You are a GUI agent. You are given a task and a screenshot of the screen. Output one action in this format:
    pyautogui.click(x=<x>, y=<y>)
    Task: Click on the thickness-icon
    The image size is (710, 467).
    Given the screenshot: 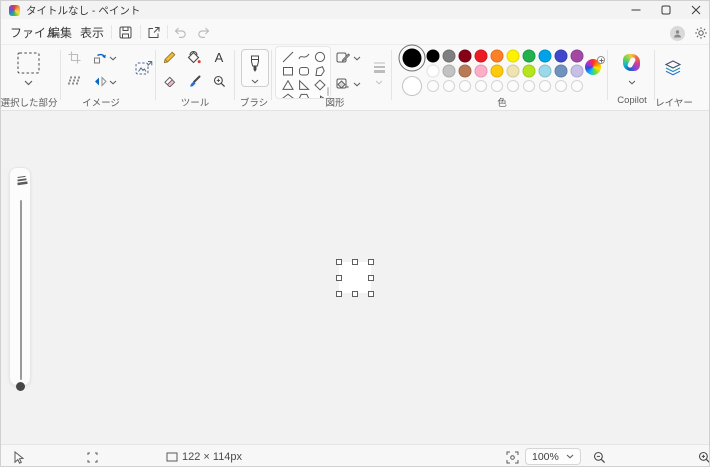 What is the action you would take?
    pyautogui.click(x=21, y=180)
    